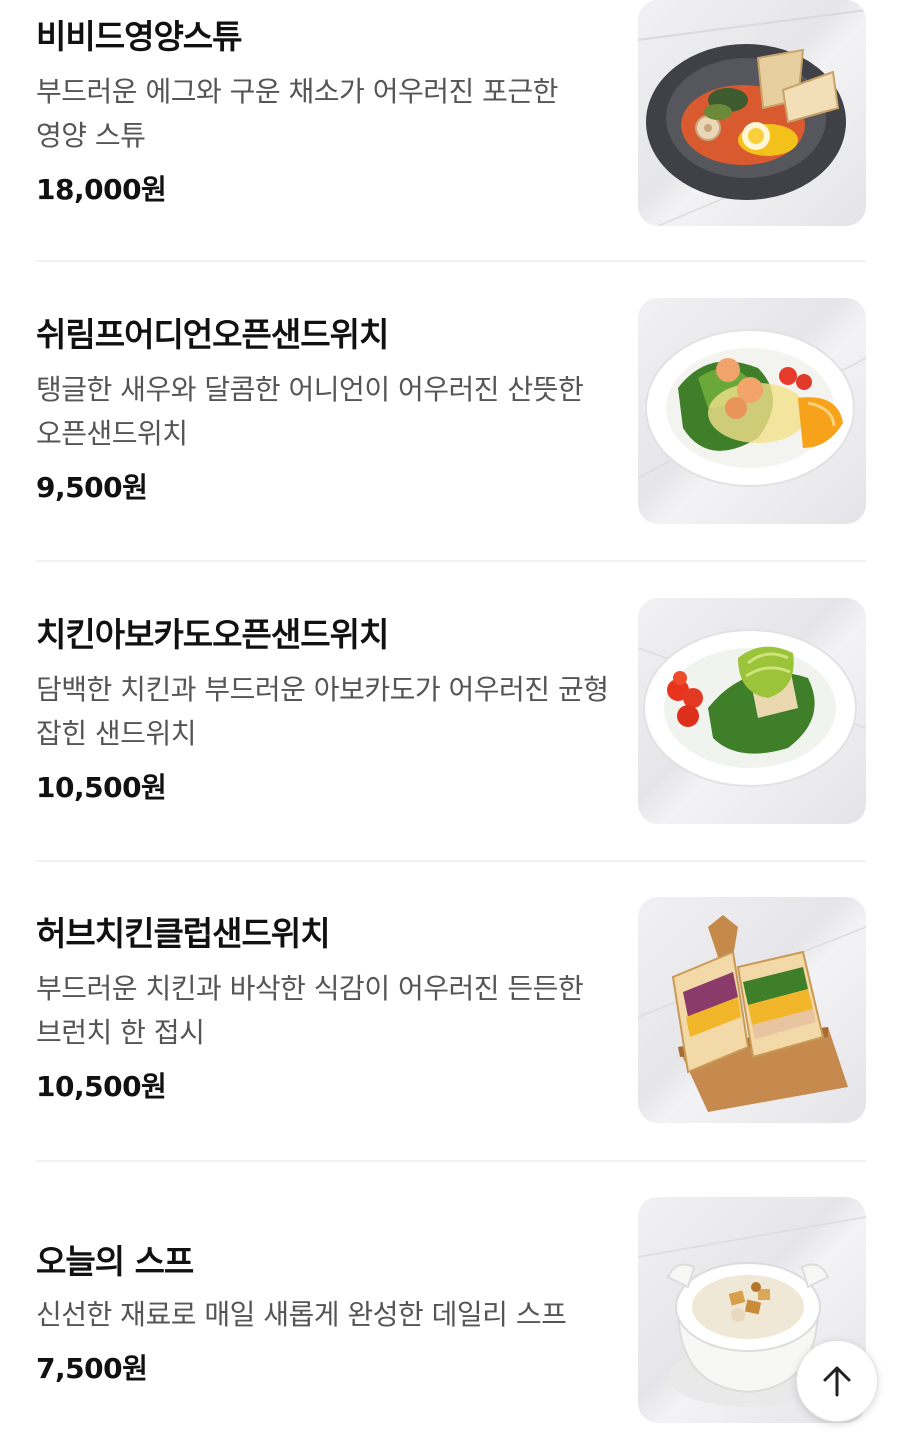 The image size is (900, 1440). I want to click on menu-item-description: 부드러운 치킨과 바삭한 식감이 어우러진 든든한 브런치 한 접시, so click(310, 1010).